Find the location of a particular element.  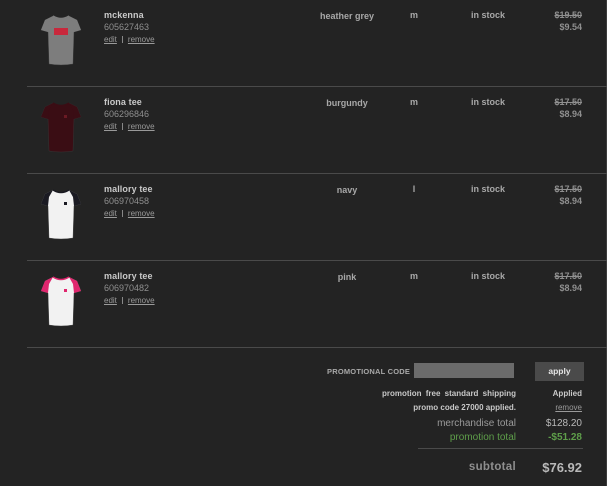

promotion-total-label: promotion total is located at coordinates (482, 437).